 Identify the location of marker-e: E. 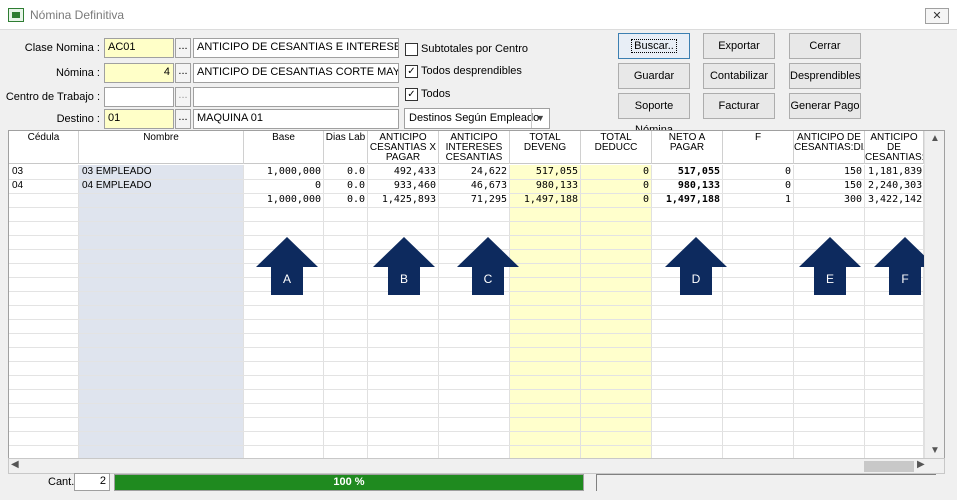
(830, 266).